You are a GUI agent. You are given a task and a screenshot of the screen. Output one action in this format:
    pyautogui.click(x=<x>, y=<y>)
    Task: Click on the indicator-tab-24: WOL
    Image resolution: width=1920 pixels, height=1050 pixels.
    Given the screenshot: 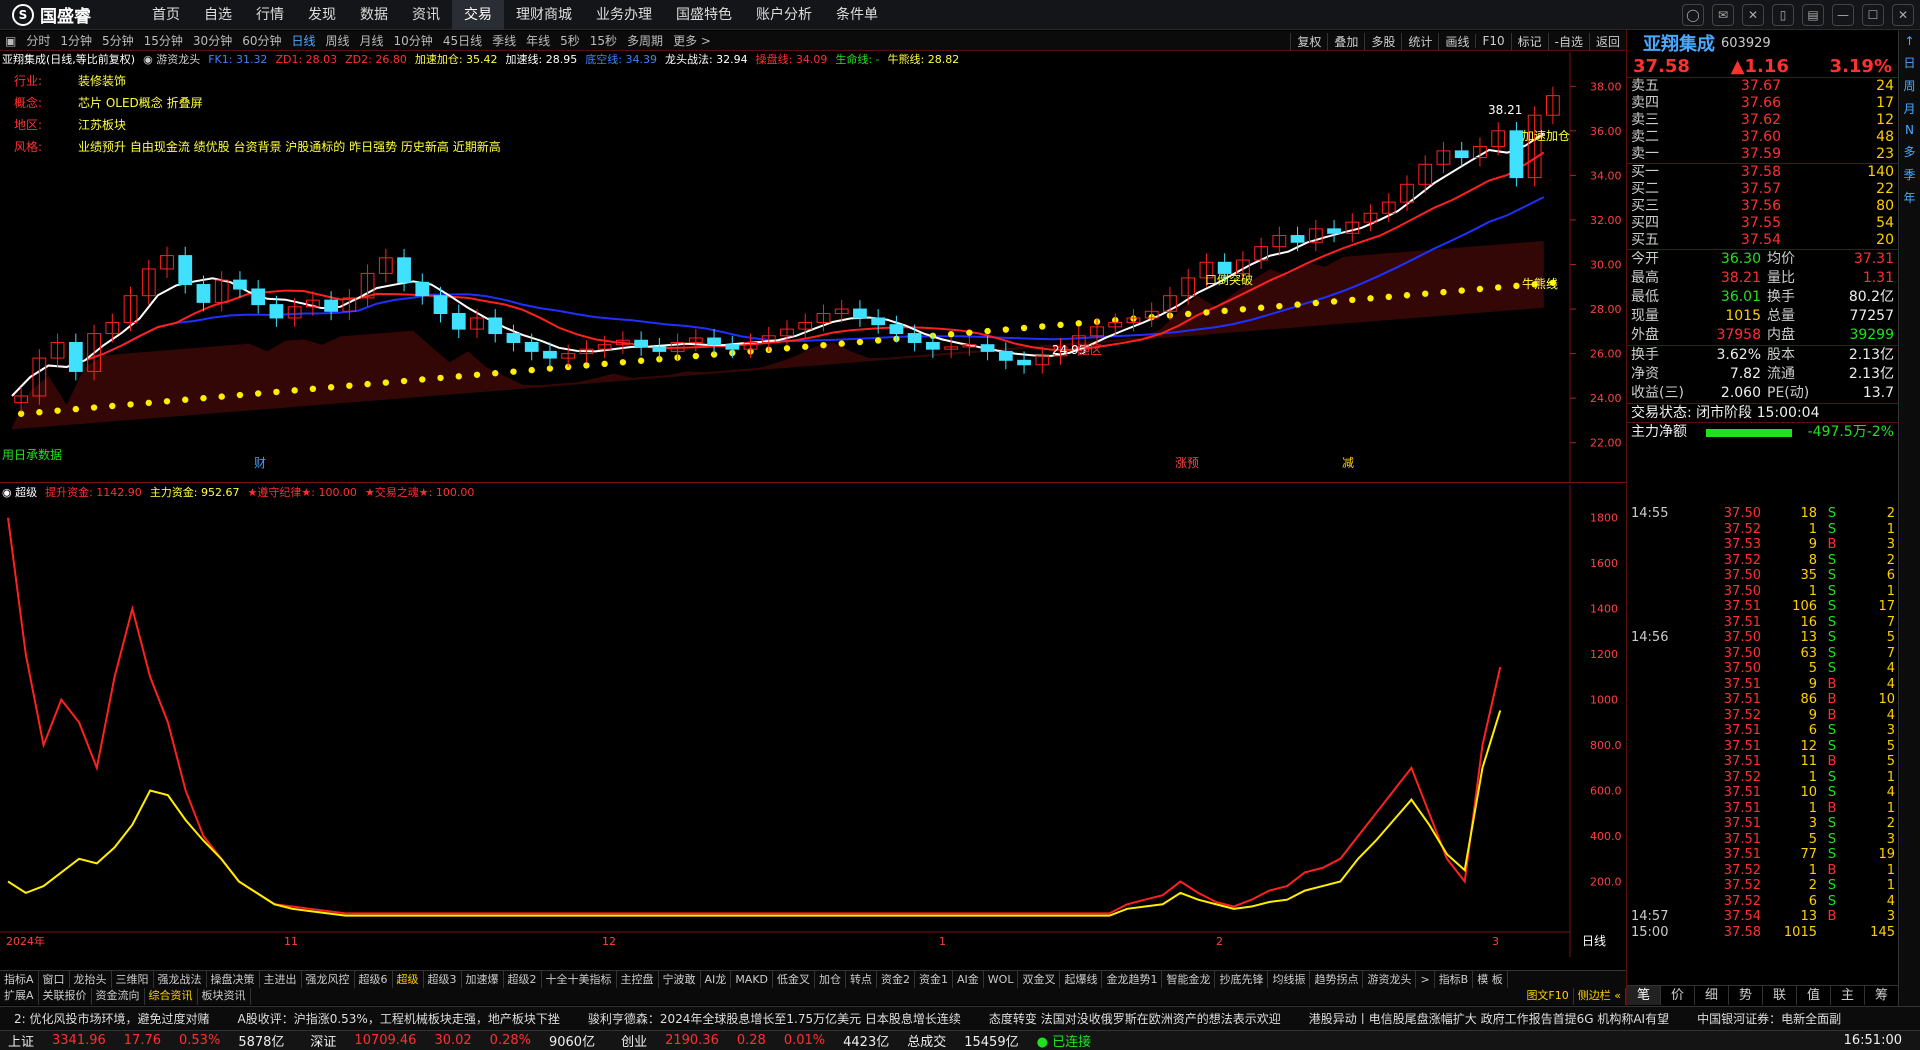 What is the action you would take?
    pyautogui.click(x=1001, y=979)
    